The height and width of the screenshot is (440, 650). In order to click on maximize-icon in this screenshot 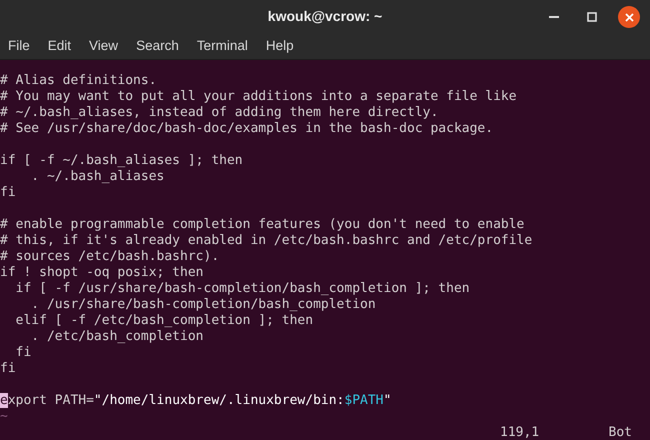, I will do `click(592, 17)`.